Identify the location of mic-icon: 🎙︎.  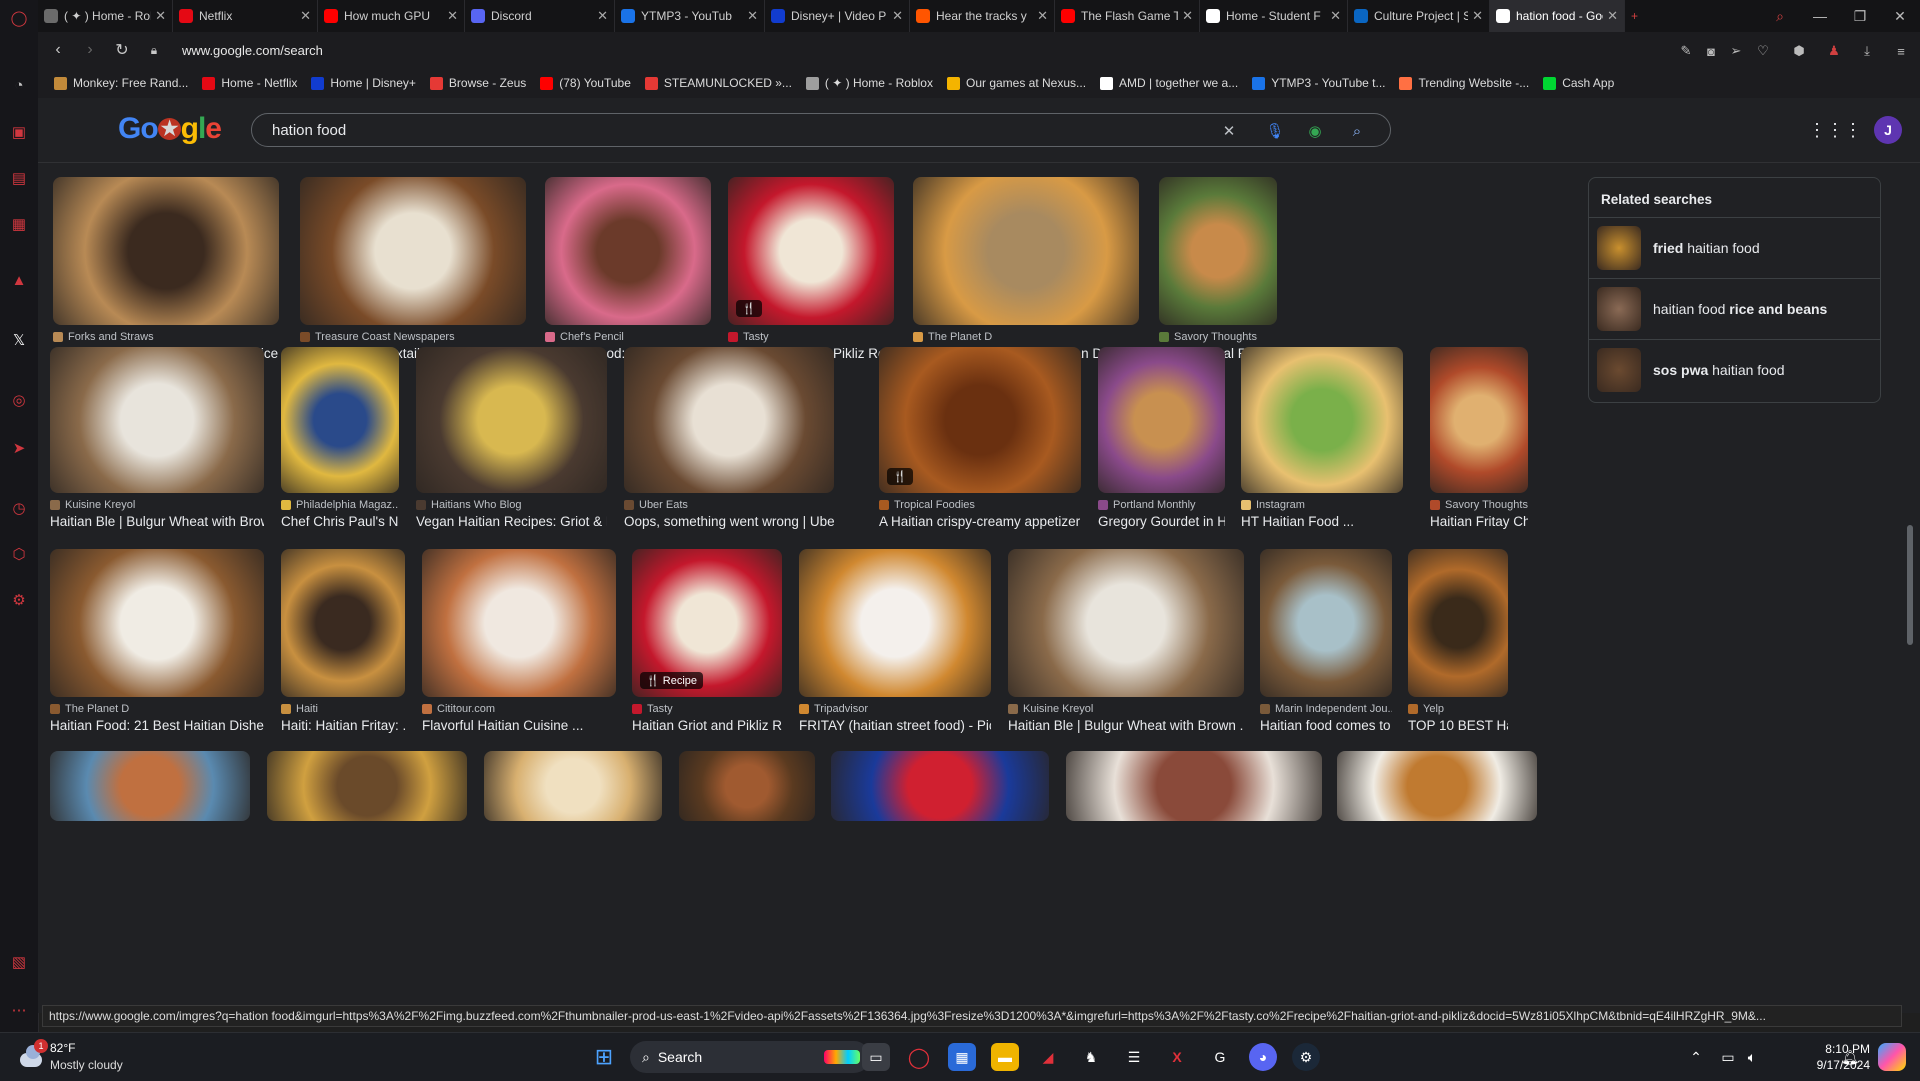
(1275, 131).